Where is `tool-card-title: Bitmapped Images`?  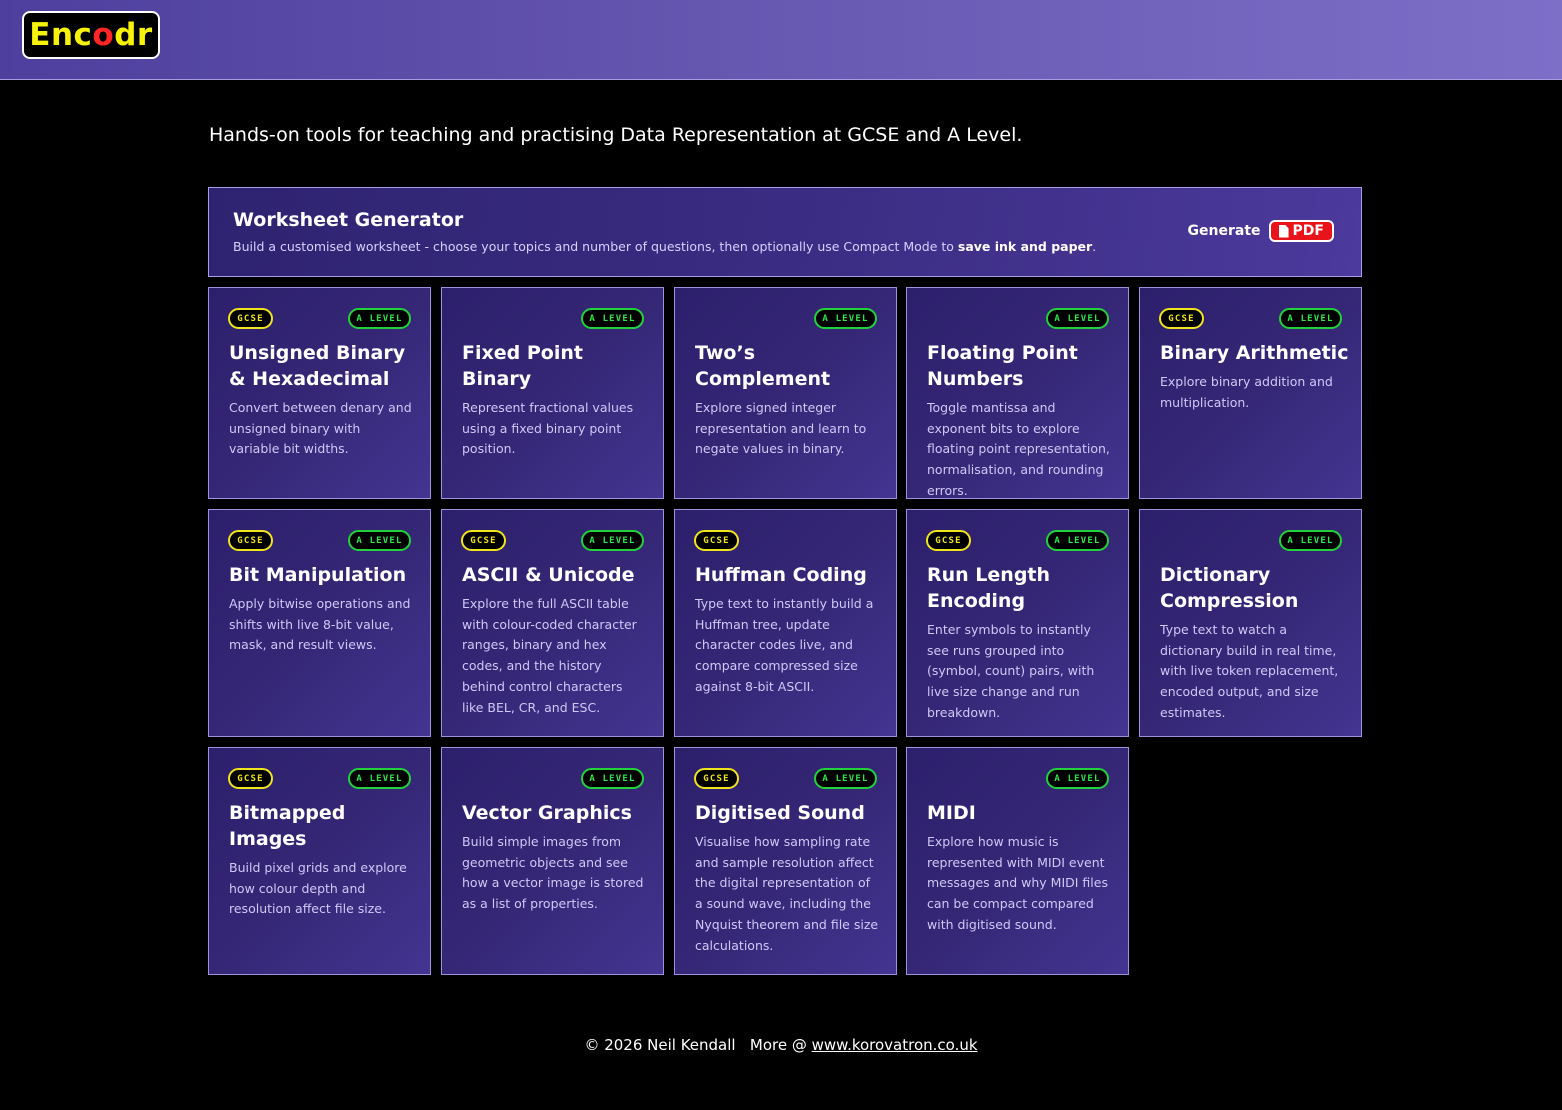
tool-card-title: Bitmapped Images is located at coordinates (287, 826).